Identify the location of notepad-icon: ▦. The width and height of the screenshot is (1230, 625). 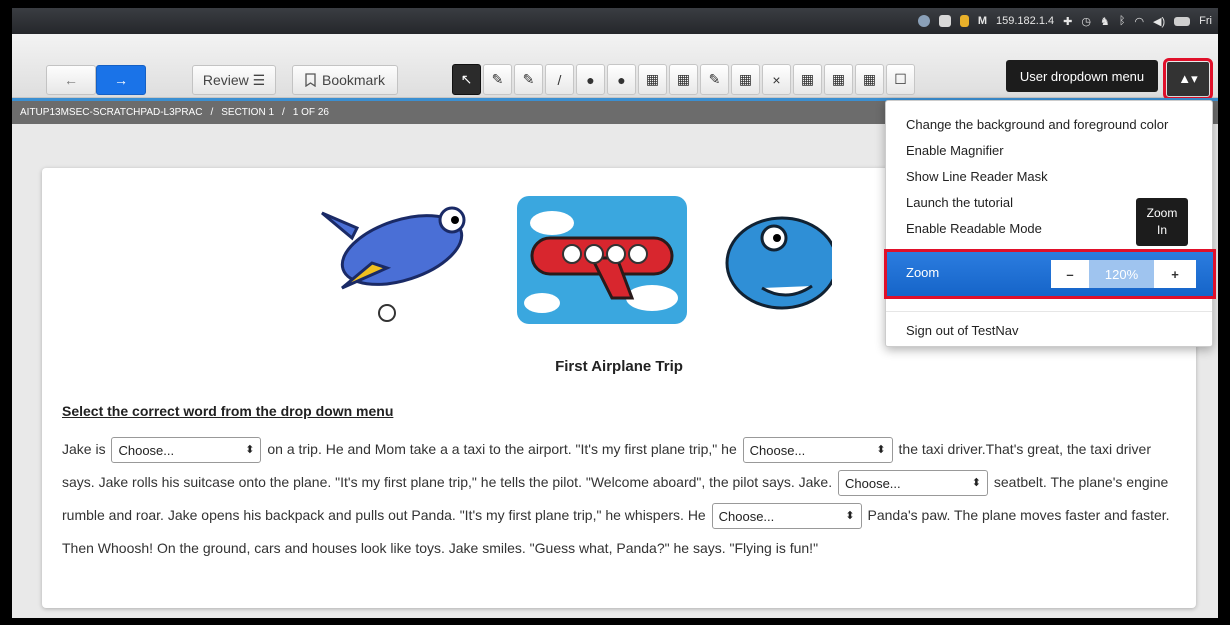
(745, 79).